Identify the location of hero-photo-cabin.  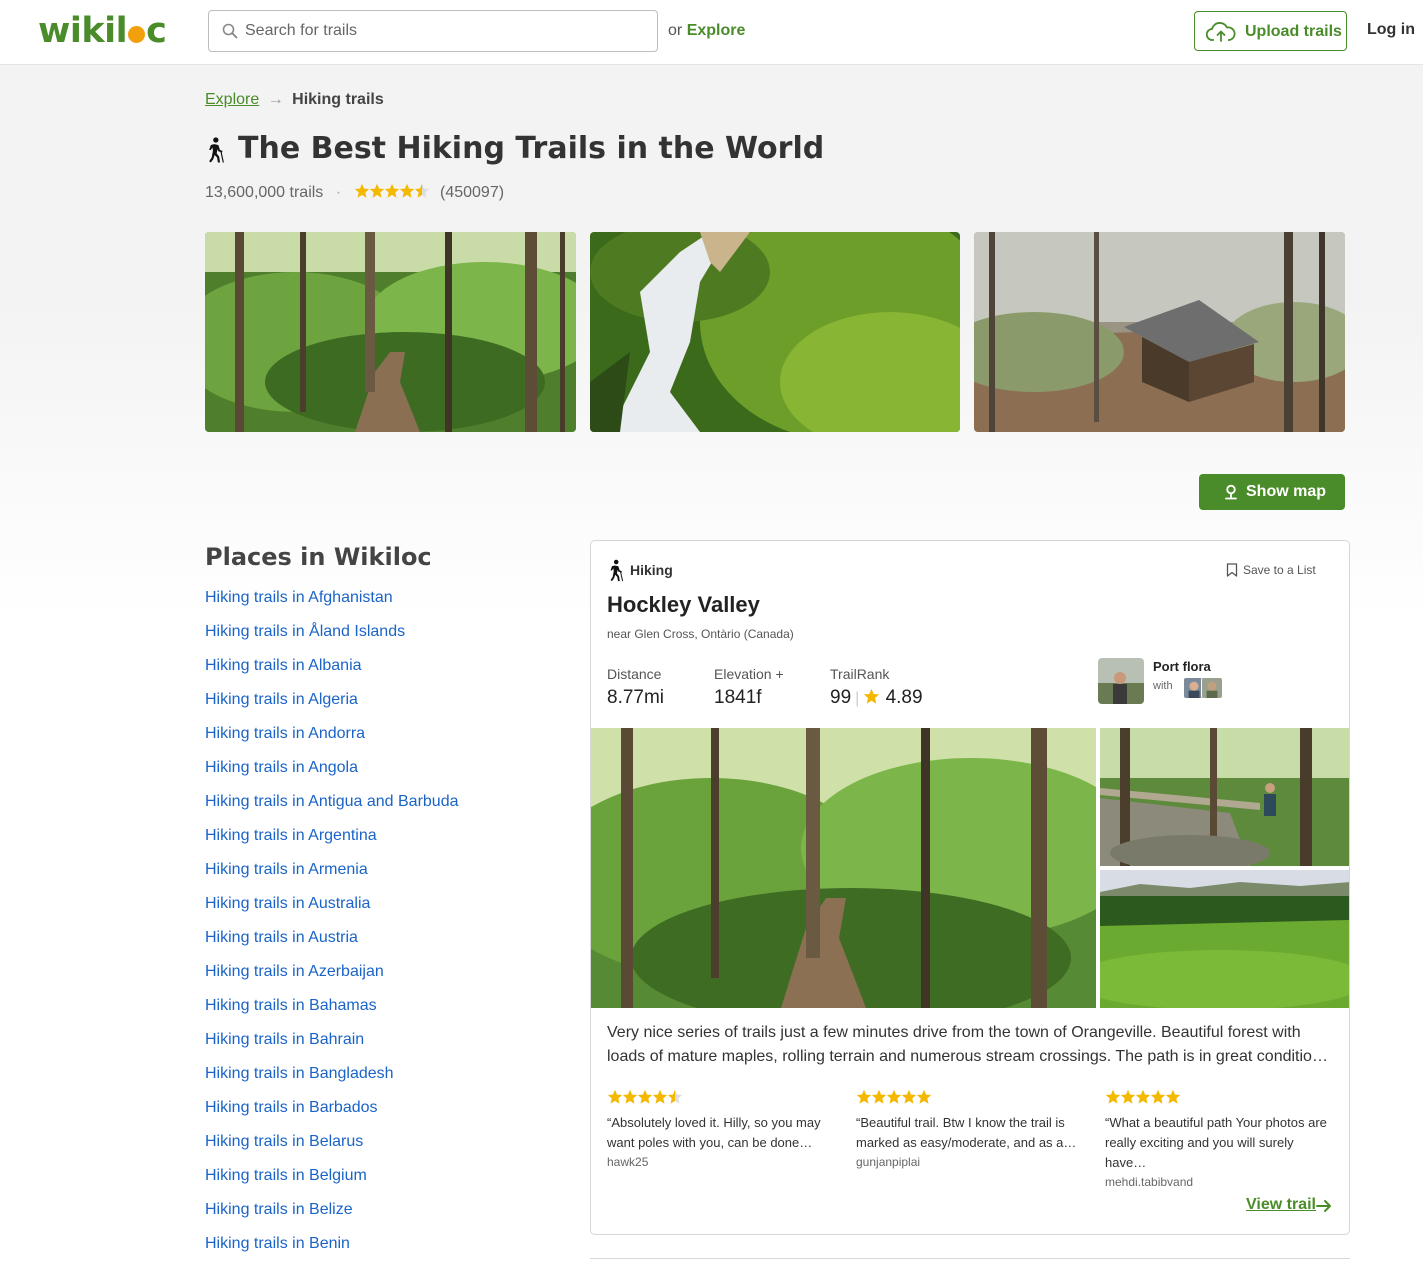
(1159, 332).